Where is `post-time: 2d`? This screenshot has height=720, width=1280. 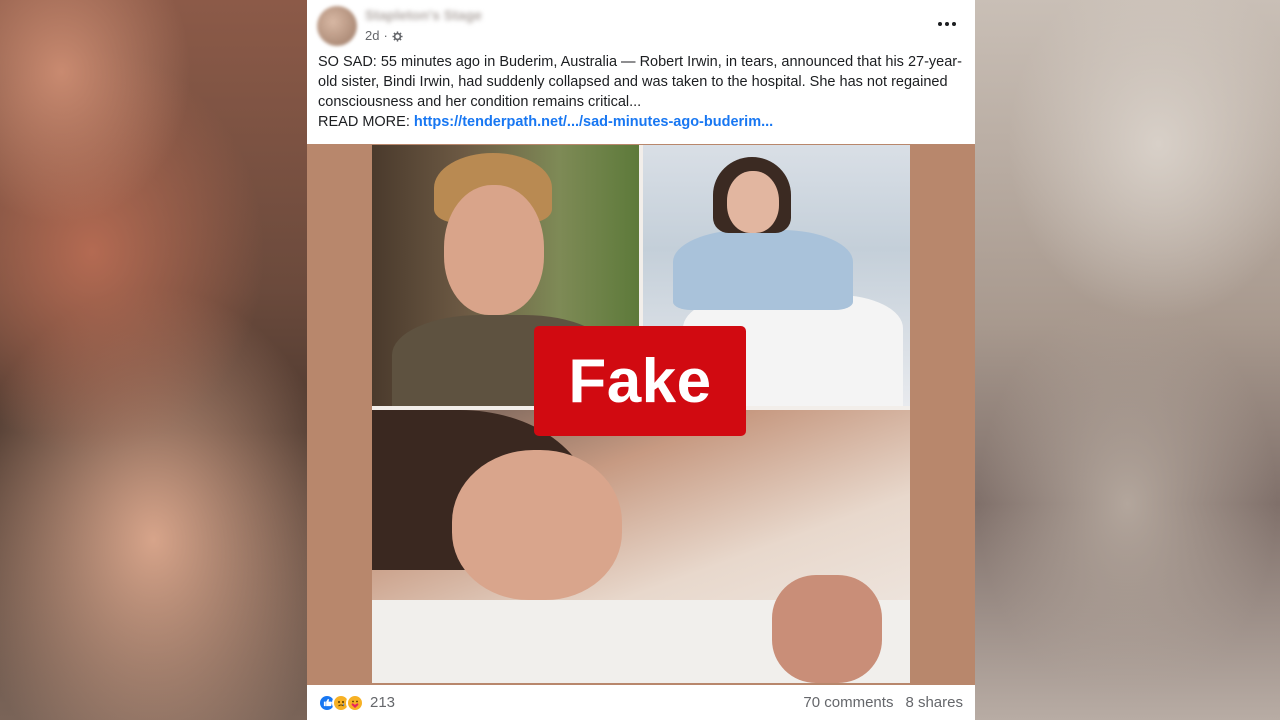 post-time: 2d is located at coordinates (372, 35).